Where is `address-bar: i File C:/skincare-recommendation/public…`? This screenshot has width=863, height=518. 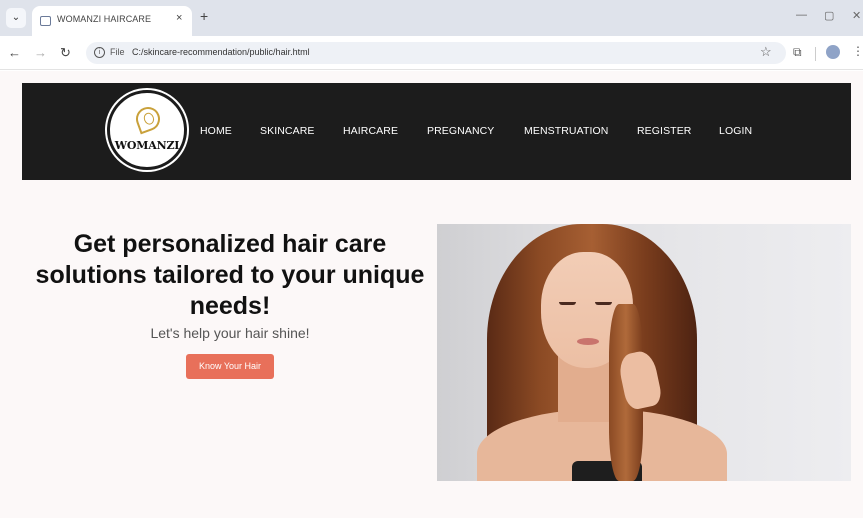
address-bar: i File C:/skincare-recommendation/public… is located at coordinates (436, 53).